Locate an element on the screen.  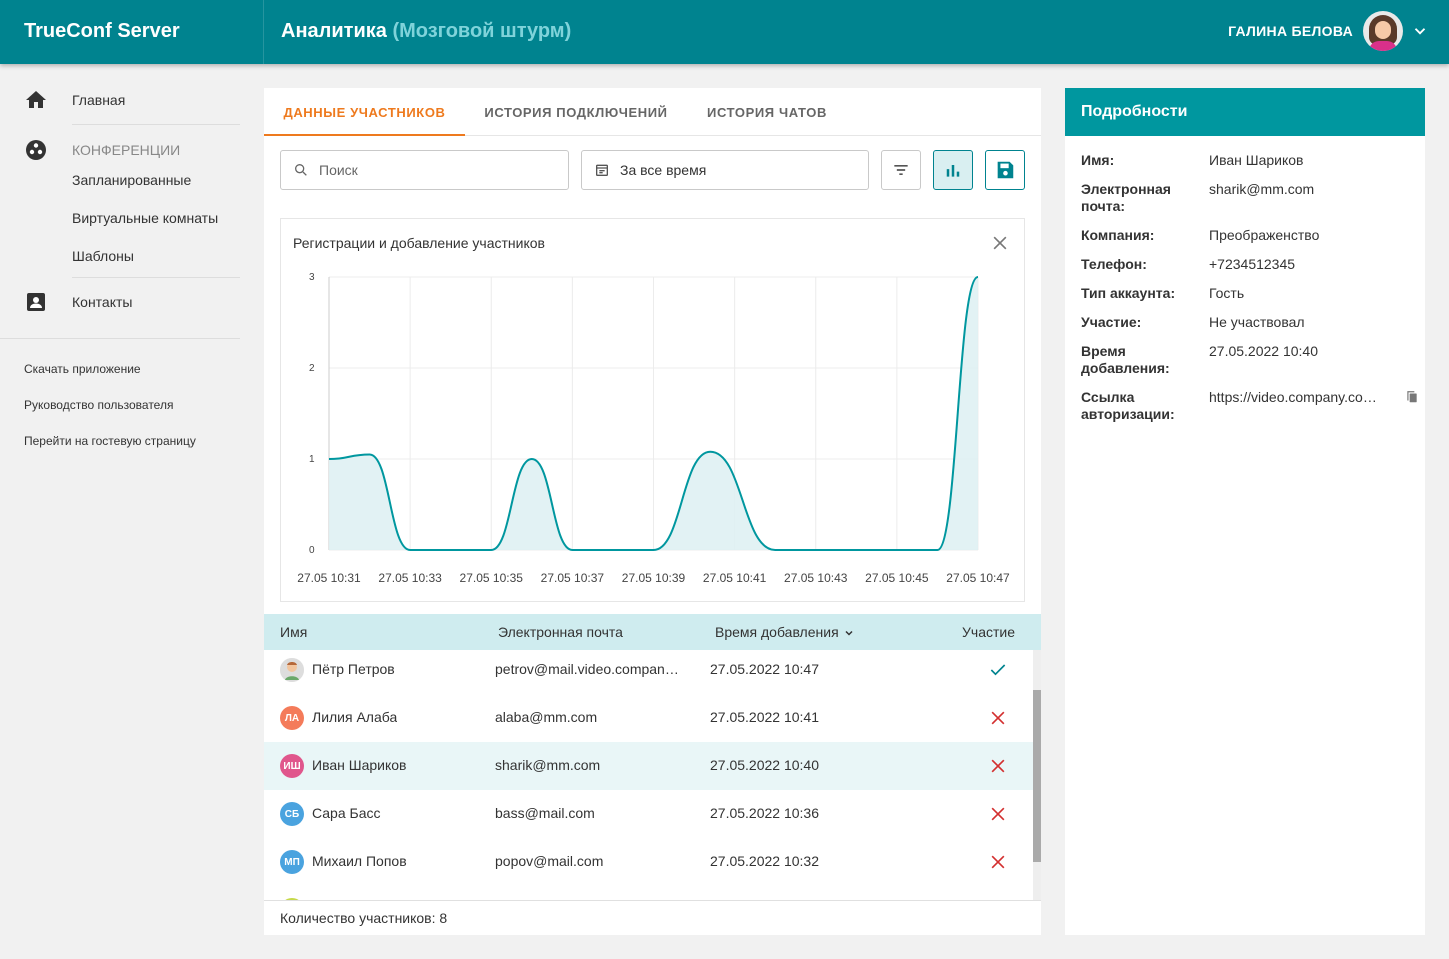
user-menu: ГАЛИНА БЕЛОВА is located at coordinates (1328, 31).